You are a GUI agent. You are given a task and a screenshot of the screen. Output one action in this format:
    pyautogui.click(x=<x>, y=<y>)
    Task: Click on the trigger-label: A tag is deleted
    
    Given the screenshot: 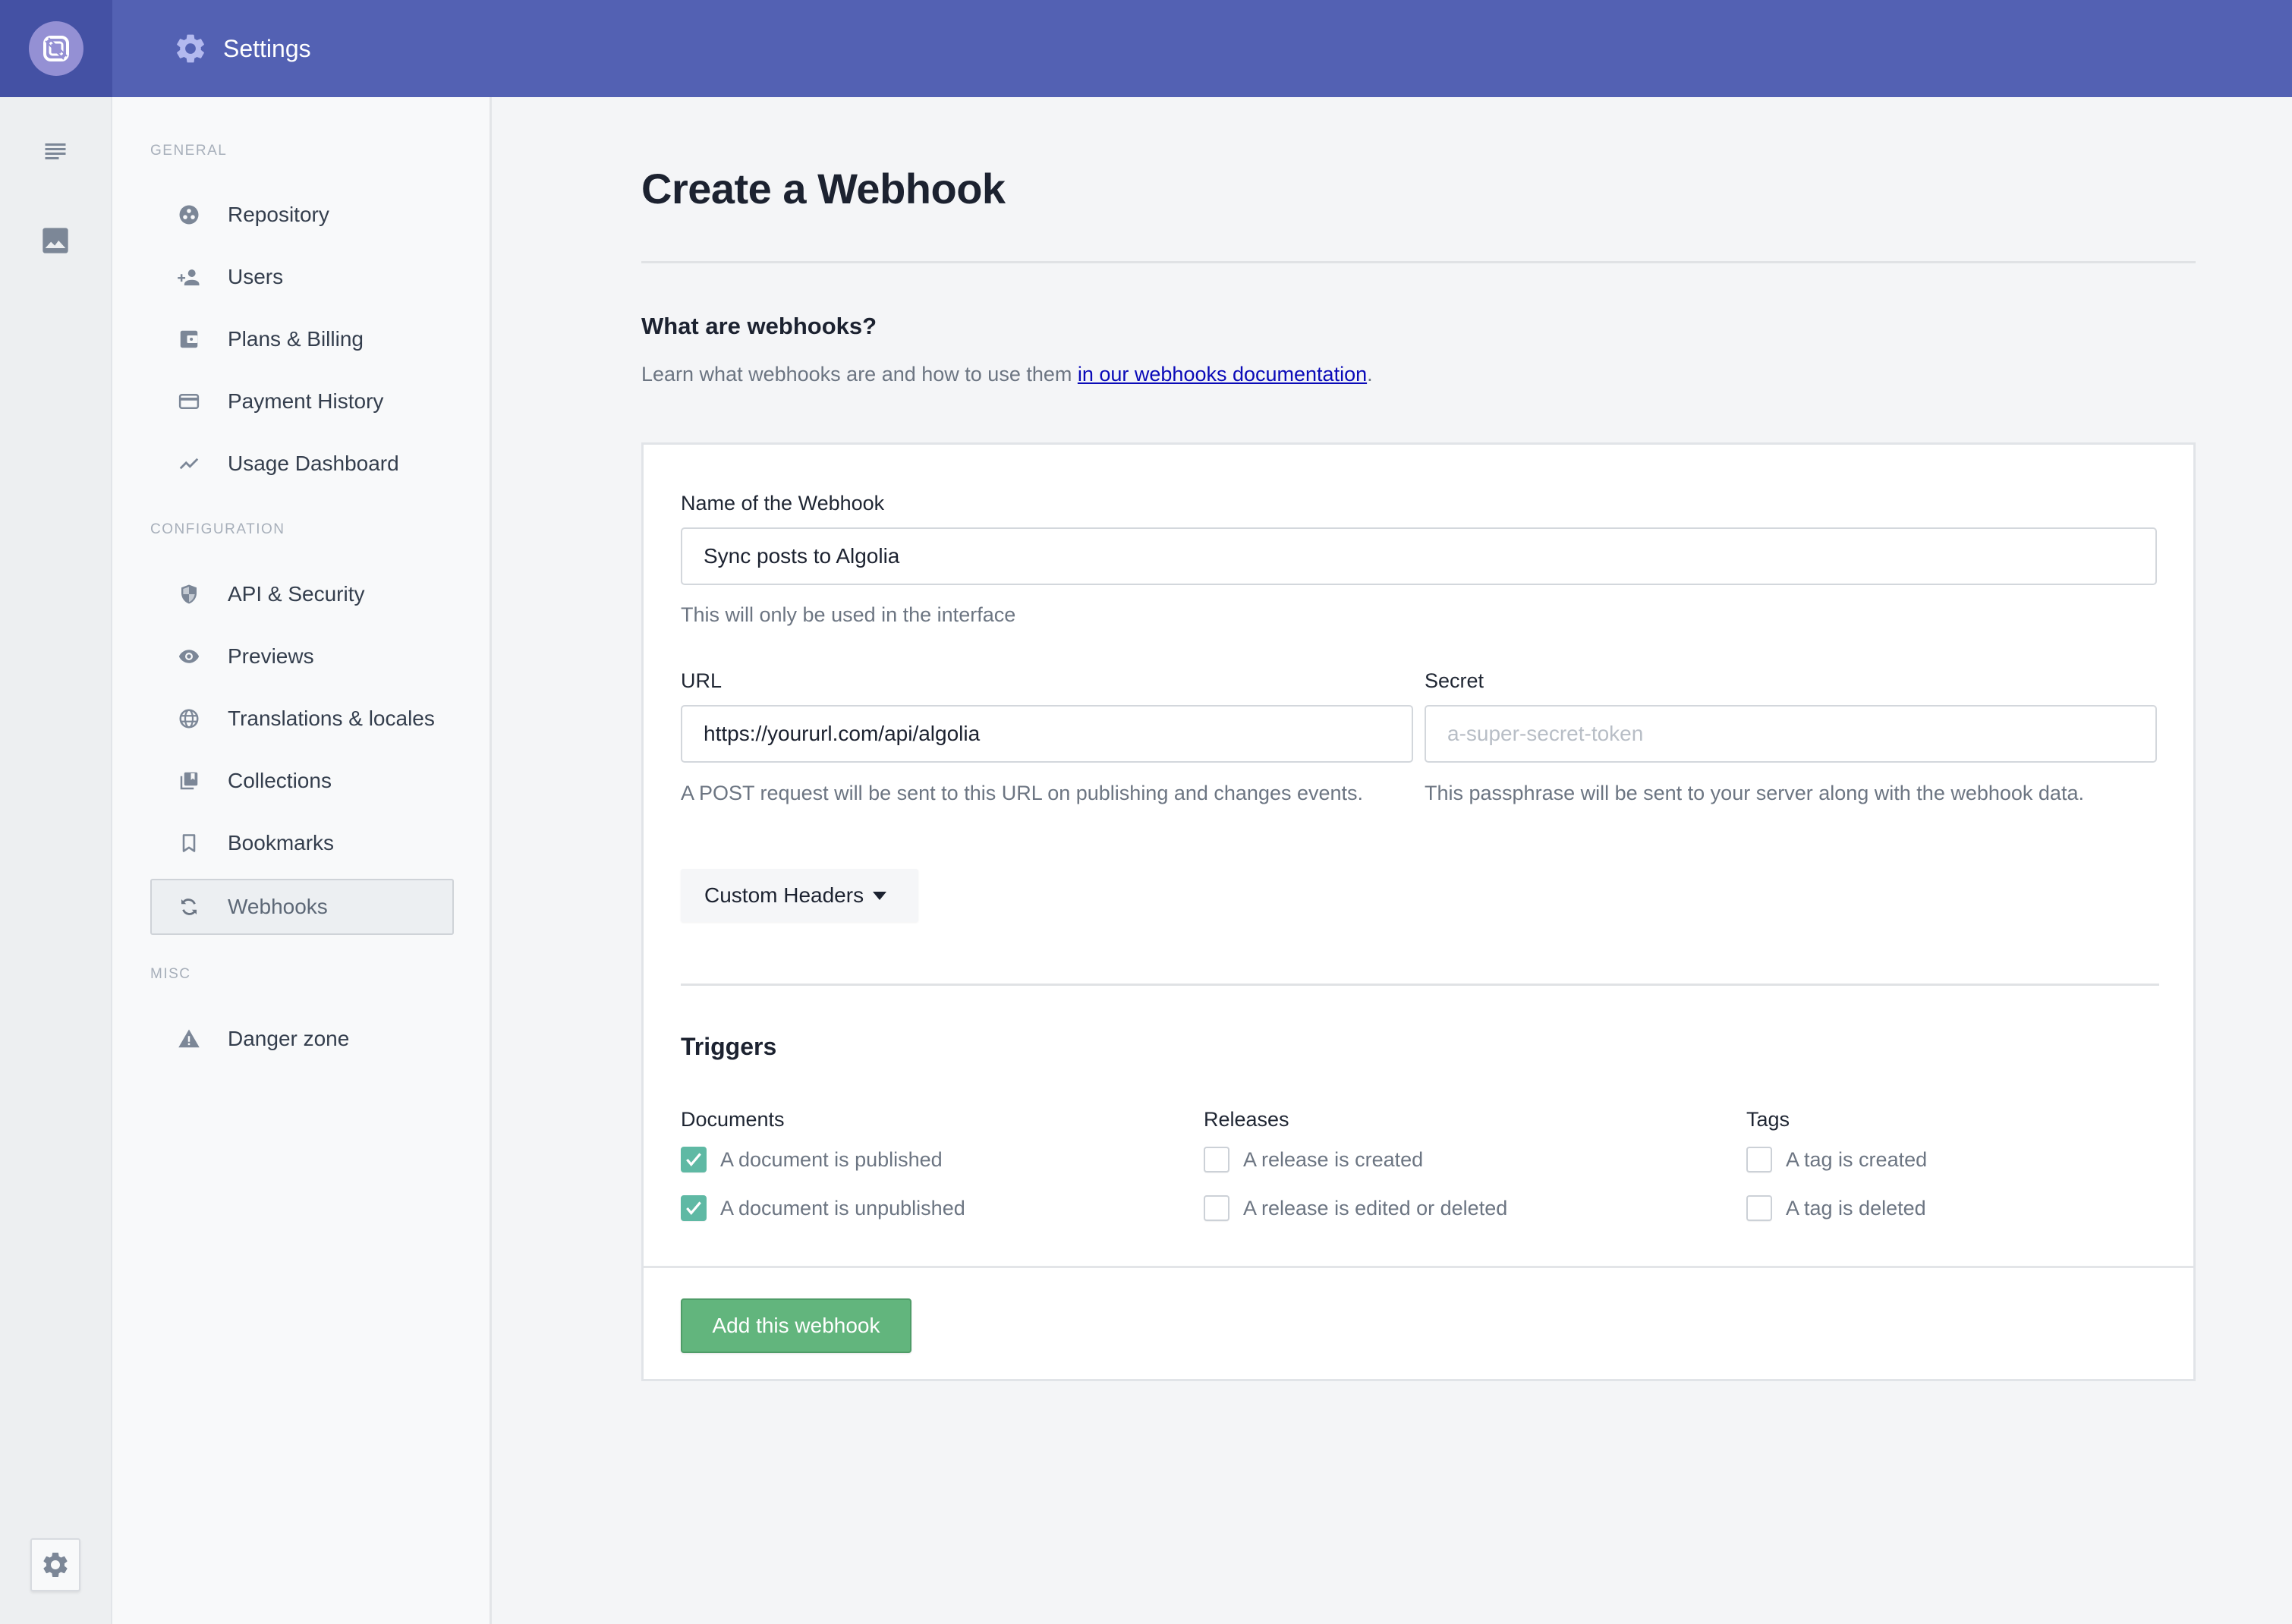 What is the action you would take?
    pyautogui.click(x=1856, y=1208)
    